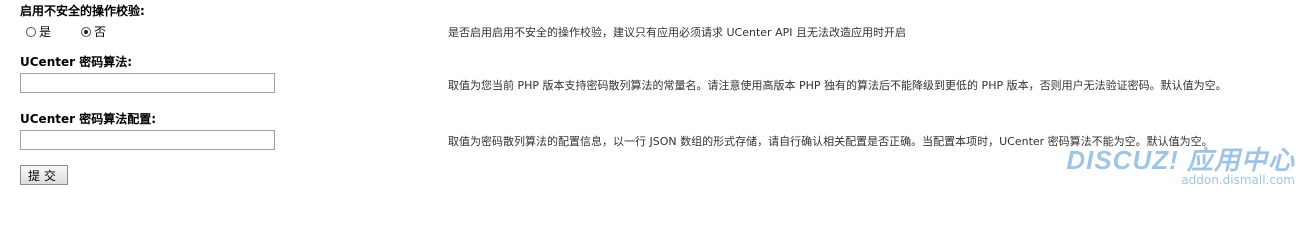 This screenshot has width=1315, height=240. What do you see at coordinates (31, 31) in the screenshot?
I see `radio-yes-circle` at bounding box center [31, 31].